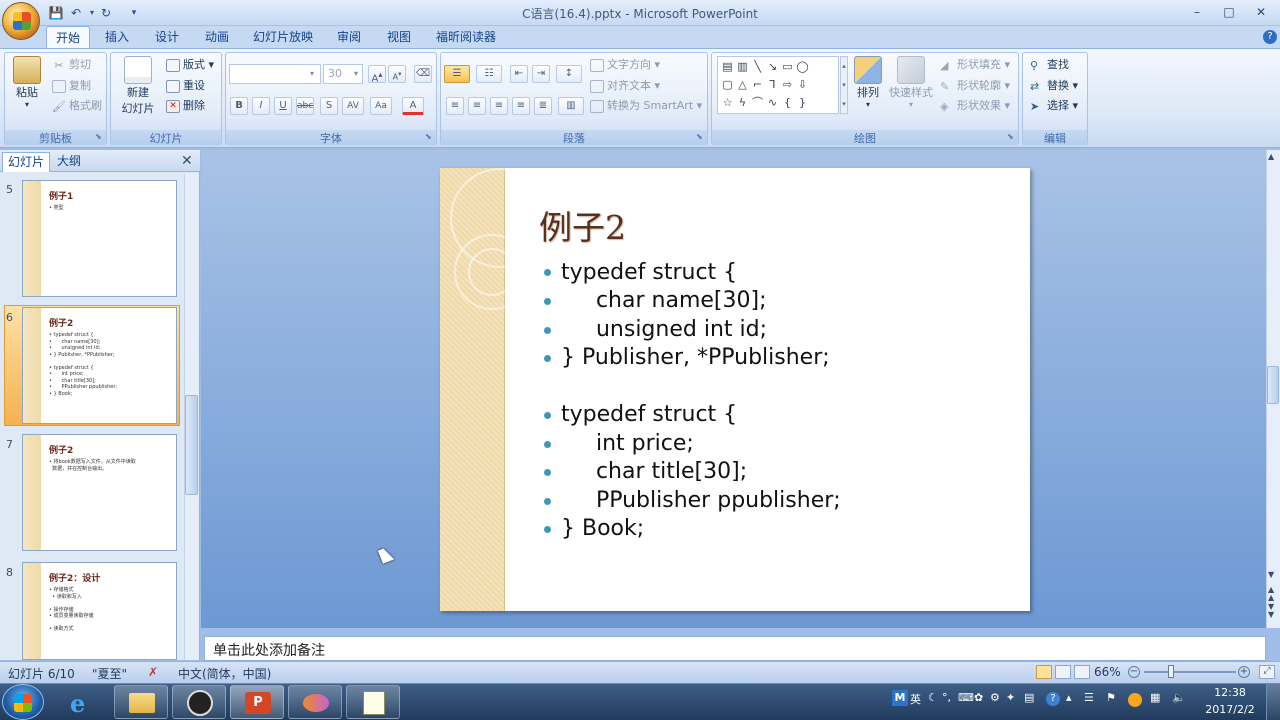 This screenshot has width=1280, height=720. What do you see at coordinates (727, 85) in the screenshot?
I see `rounded-rect-shape-icon: ▢` at bounding box center [727, 85].